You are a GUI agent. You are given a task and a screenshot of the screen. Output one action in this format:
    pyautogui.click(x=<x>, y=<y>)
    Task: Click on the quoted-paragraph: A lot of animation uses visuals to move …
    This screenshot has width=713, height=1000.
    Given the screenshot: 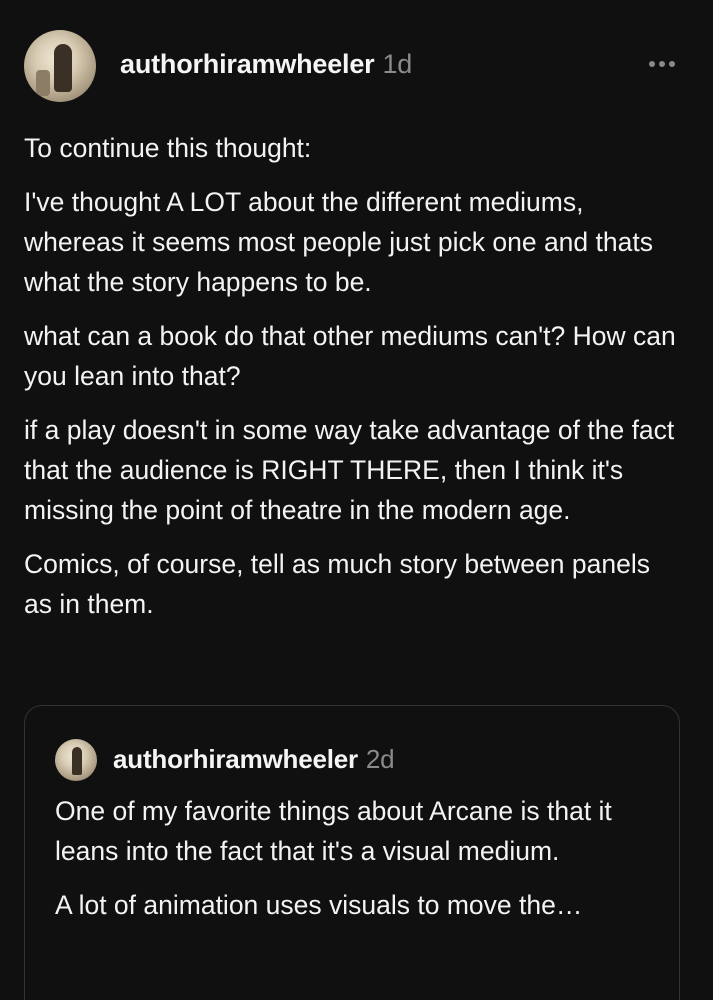 What is the action you would take?
    pyautogui.click(x=319, y=905)
    